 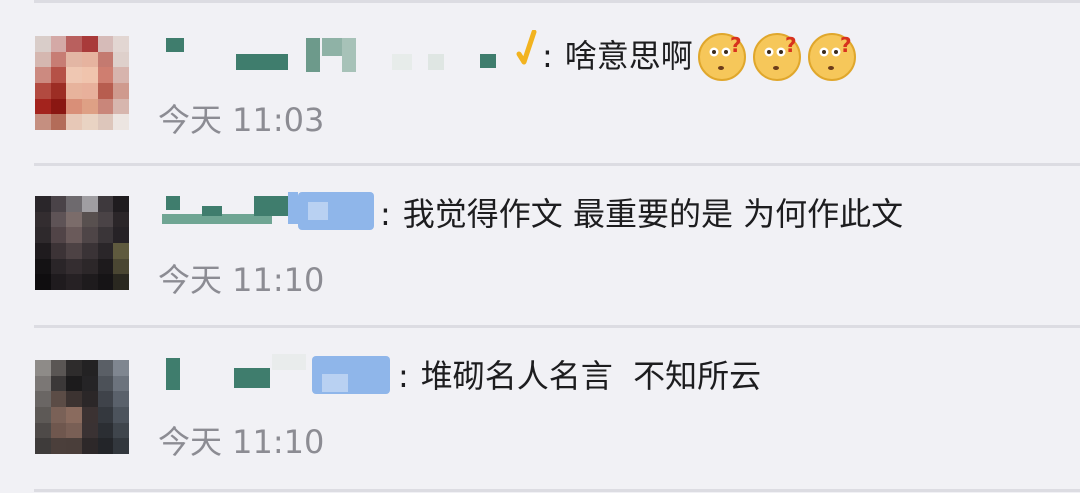 I want to click on comment-text: 堆砌名人名言 不知所云, so click(x=591, y=376).